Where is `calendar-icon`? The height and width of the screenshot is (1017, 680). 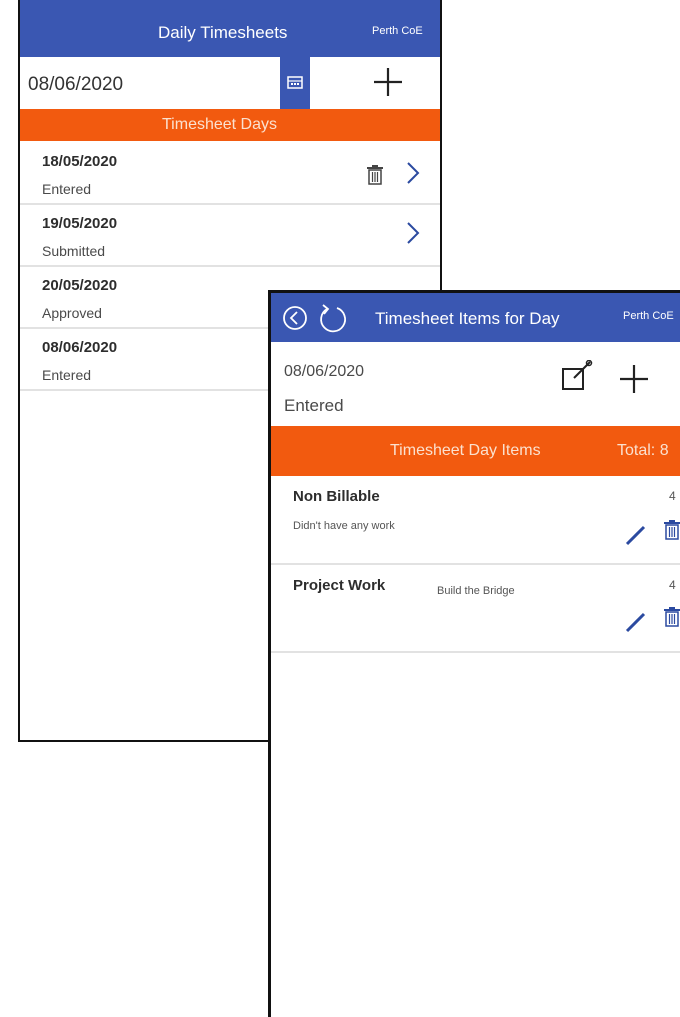 calendar-icon is located at coordinates (295, 82).